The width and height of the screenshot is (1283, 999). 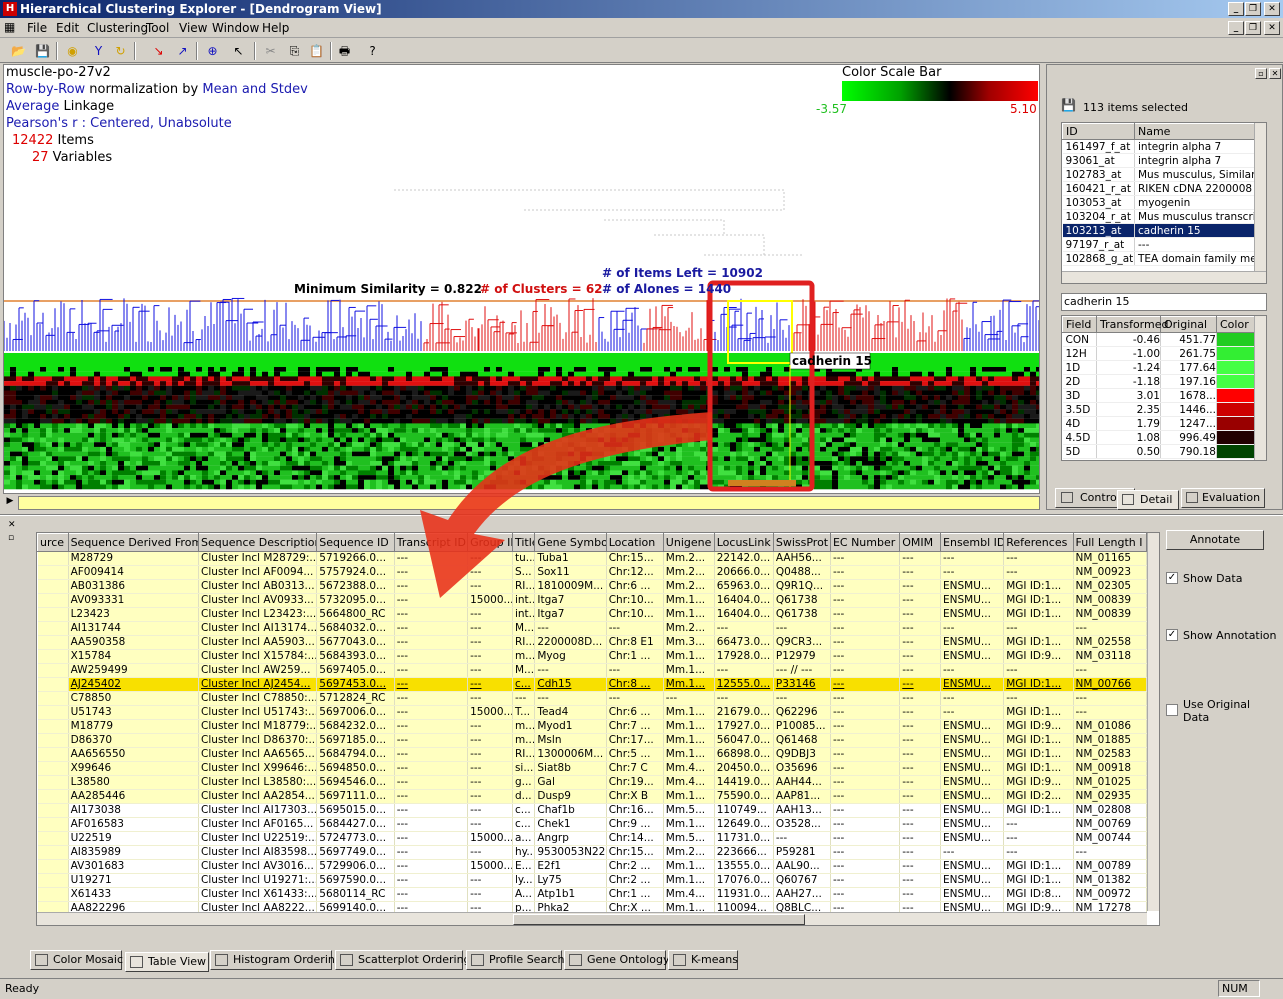 What do you see at coordinates (703, 960) in the screenshot?
I see `tab-k-means: K-means` at bounding box center [703, 960].